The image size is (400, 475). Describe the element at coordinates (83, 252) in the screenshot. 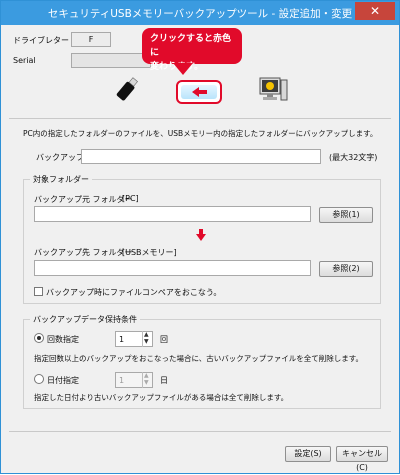

I see `dest-folder-label: バックアップ先 フォルダー` at that location.